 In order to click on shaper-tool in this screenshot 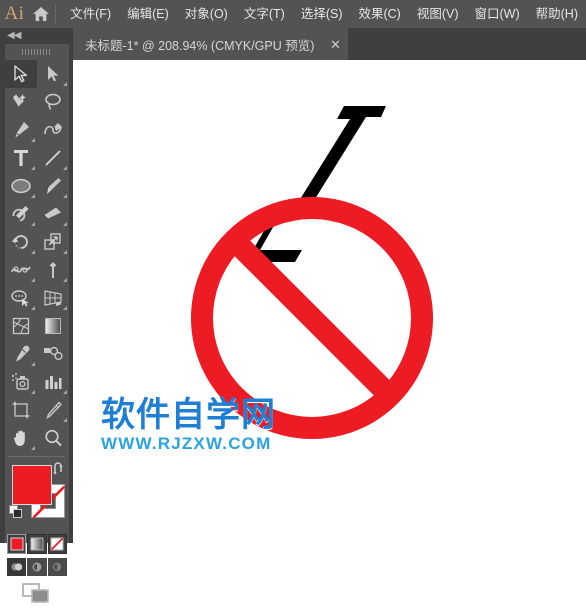, I will do `click(21, 214)`.